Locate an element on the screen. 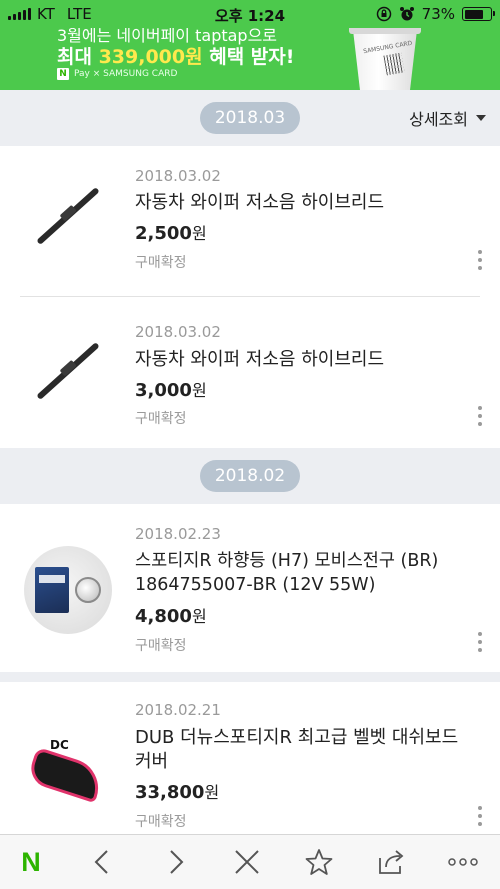 The height and width of the screenshot is (889, 500). close-icon is located at coordinates (247, 862).